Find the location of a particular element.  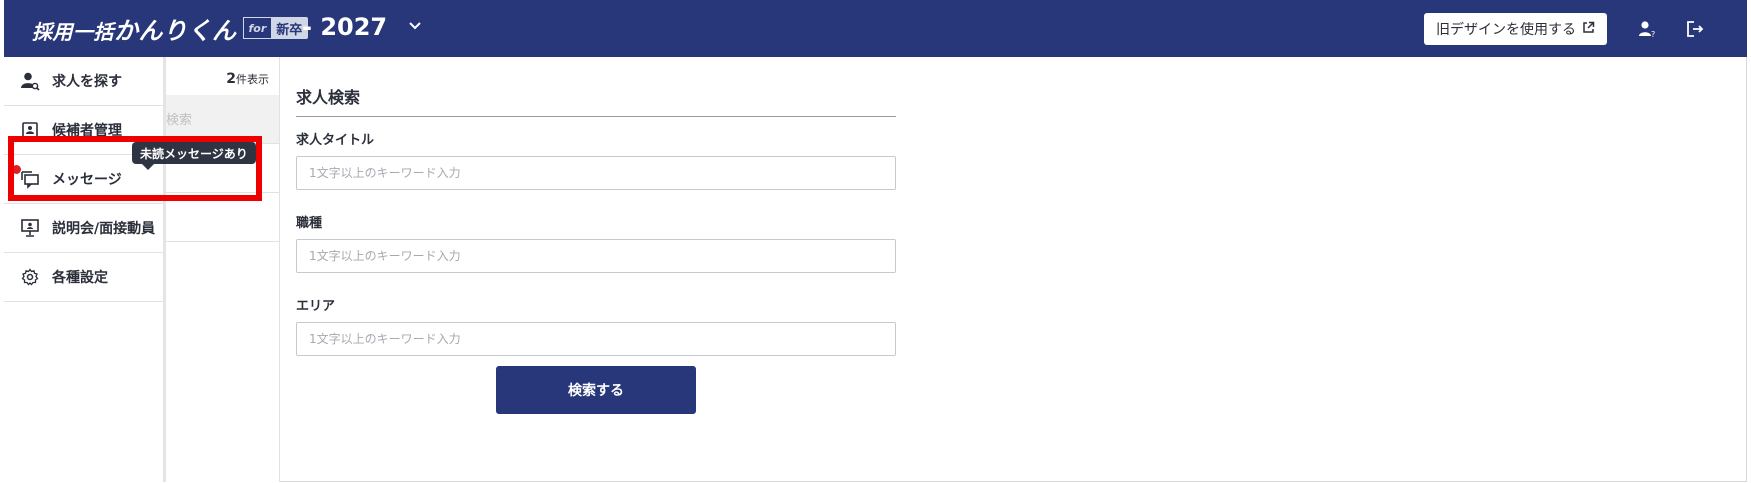

gear-icon is located at coordinates (30, 277).